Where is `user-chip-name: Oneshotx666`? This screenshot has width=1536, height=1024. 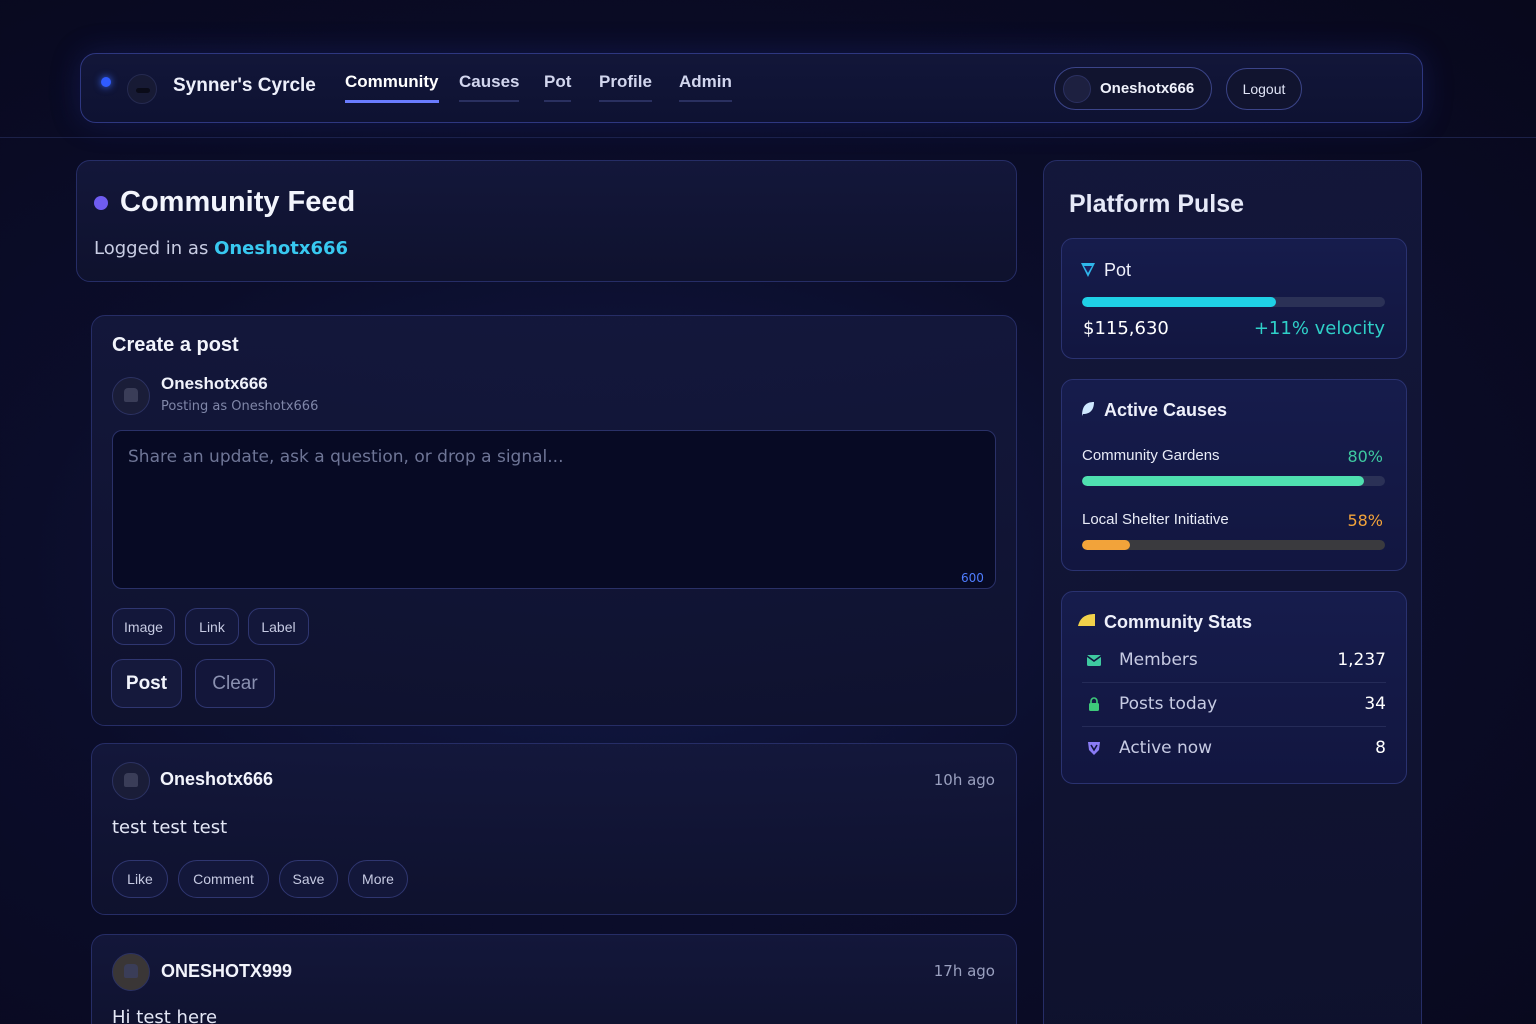 user-chip-name: Oneshotx666 is located at coordinates (1147, 88).